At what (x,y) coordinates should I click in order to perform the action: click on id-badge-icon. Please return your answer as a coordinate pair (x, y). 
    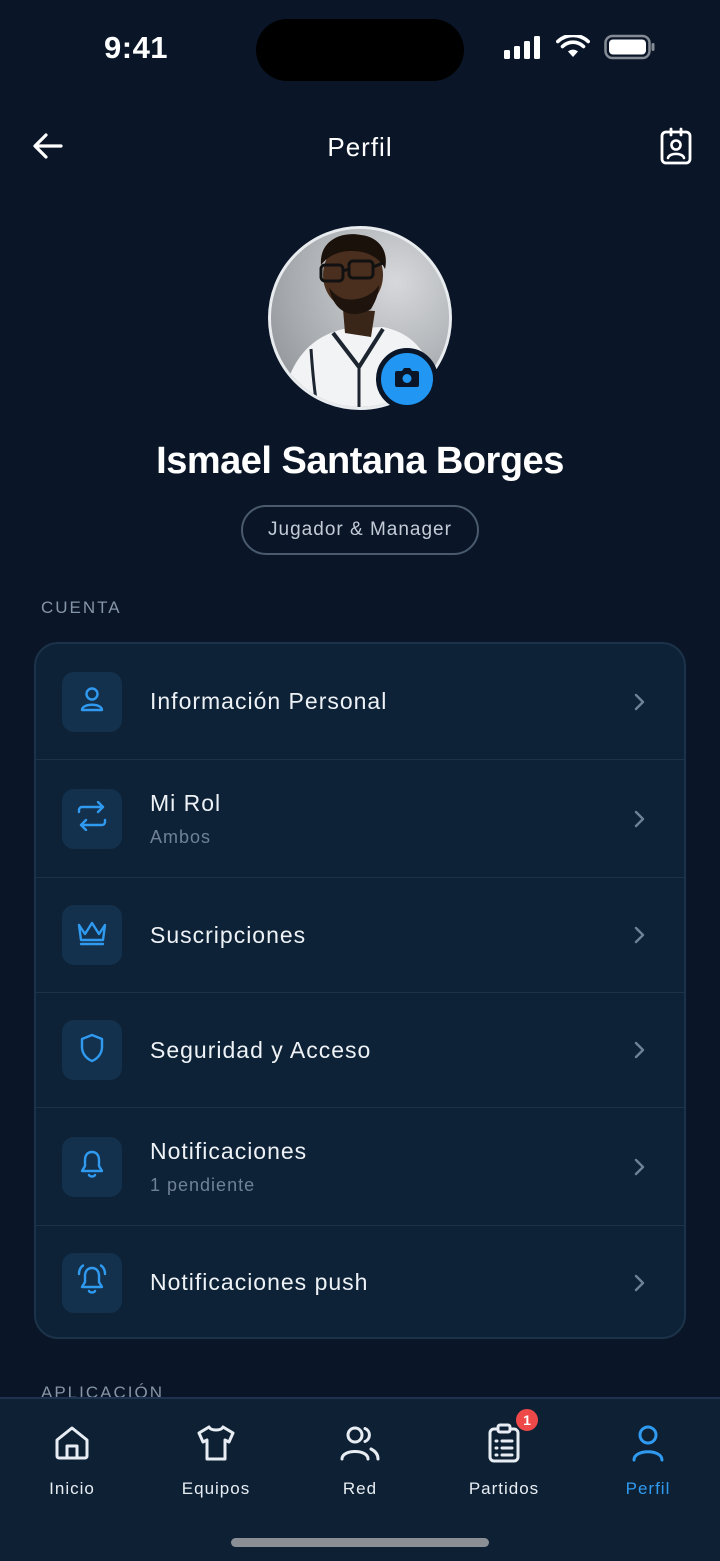
    Looking at the image, I should click on (676, 148).